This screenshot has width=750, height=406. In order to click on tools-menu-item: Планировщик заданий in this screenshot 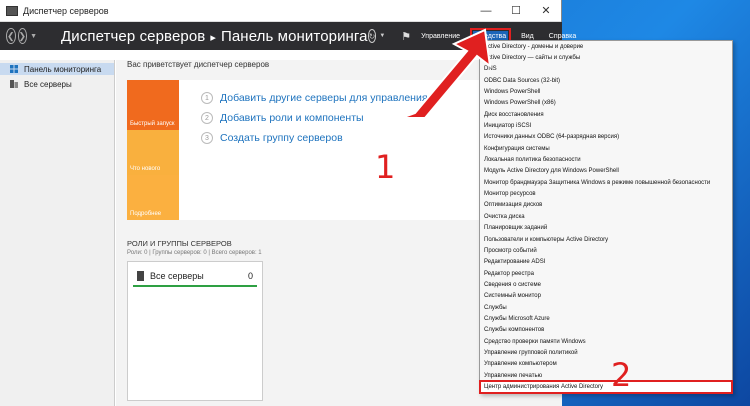, I will do `click(606, 228)`.